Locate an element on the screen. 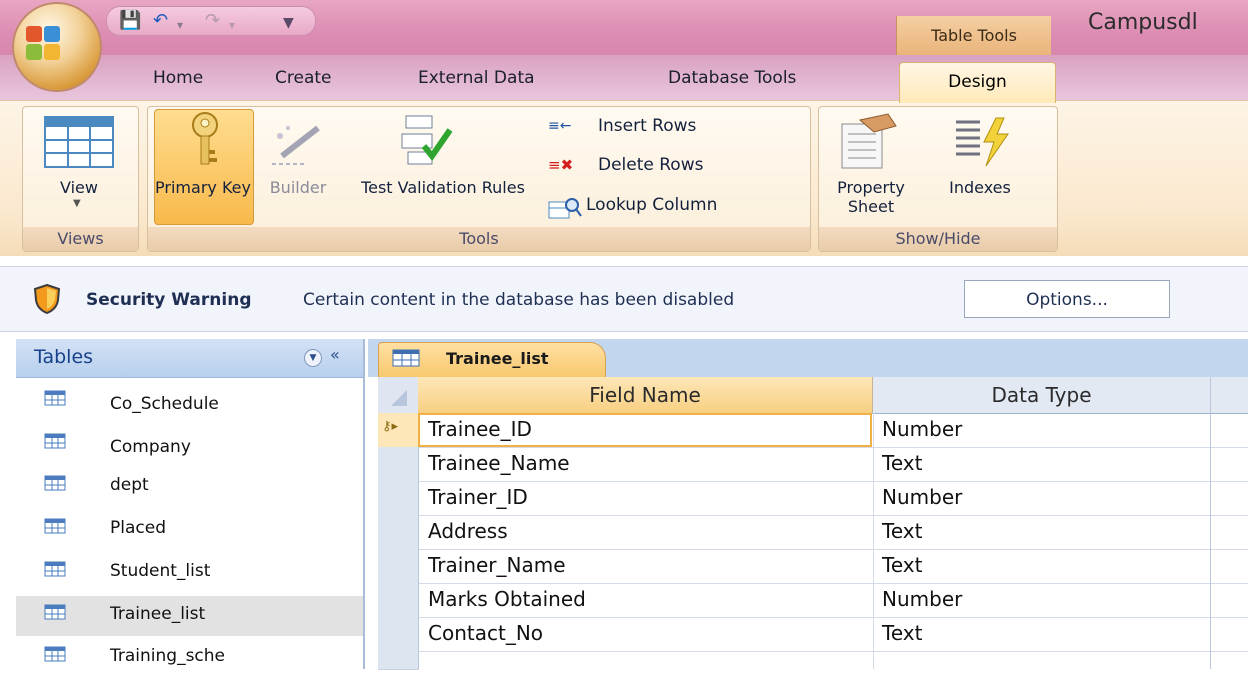  select-all-triangle-icon is located at coordinates (399, 398).